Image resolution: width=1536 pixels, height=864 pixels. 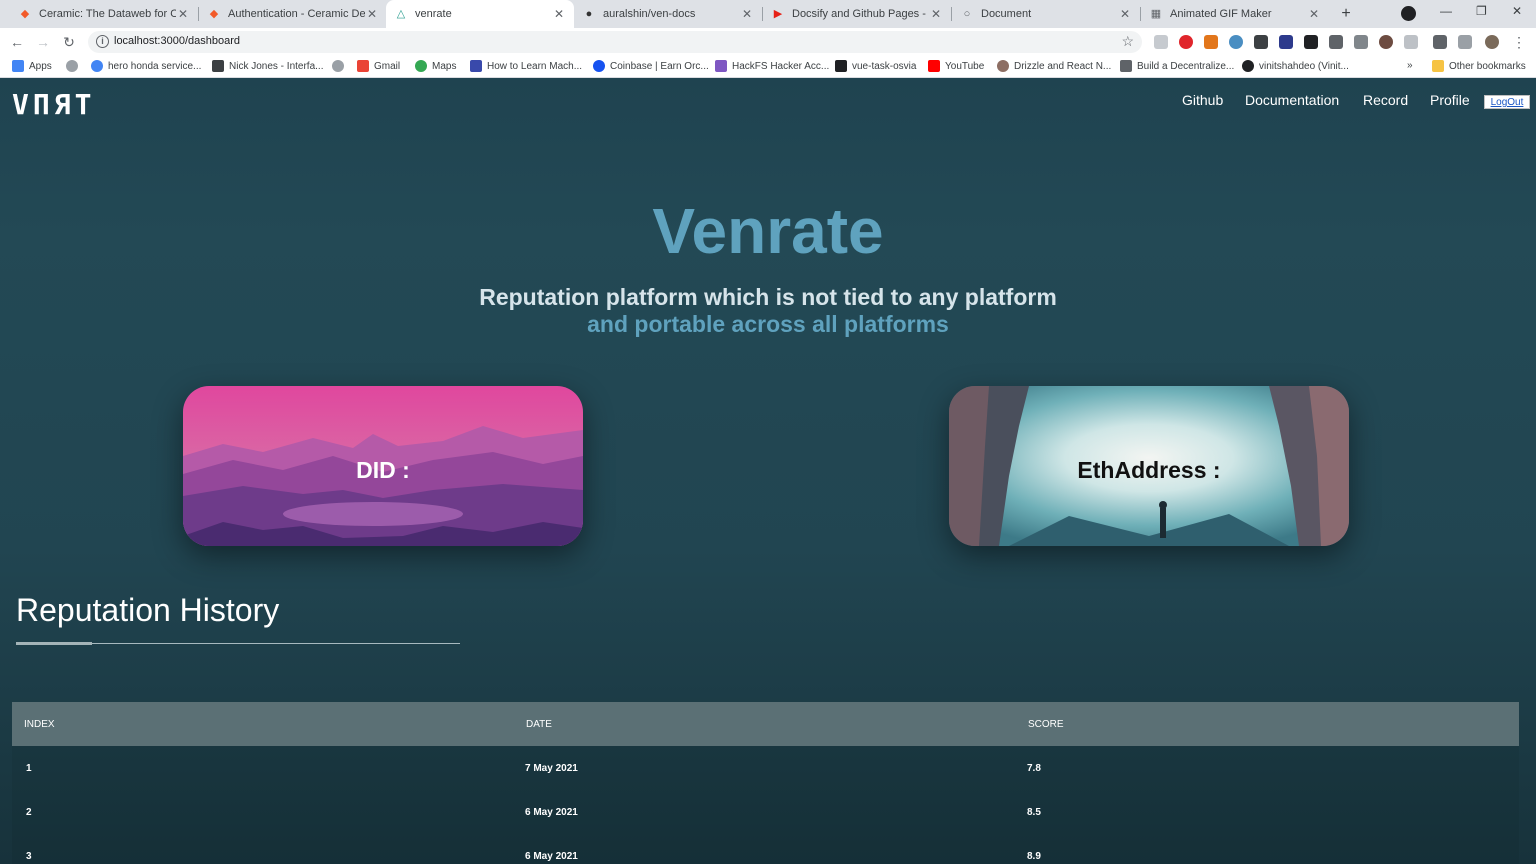 I want to click on globe-icon: ○, so click(x=967, y=14).